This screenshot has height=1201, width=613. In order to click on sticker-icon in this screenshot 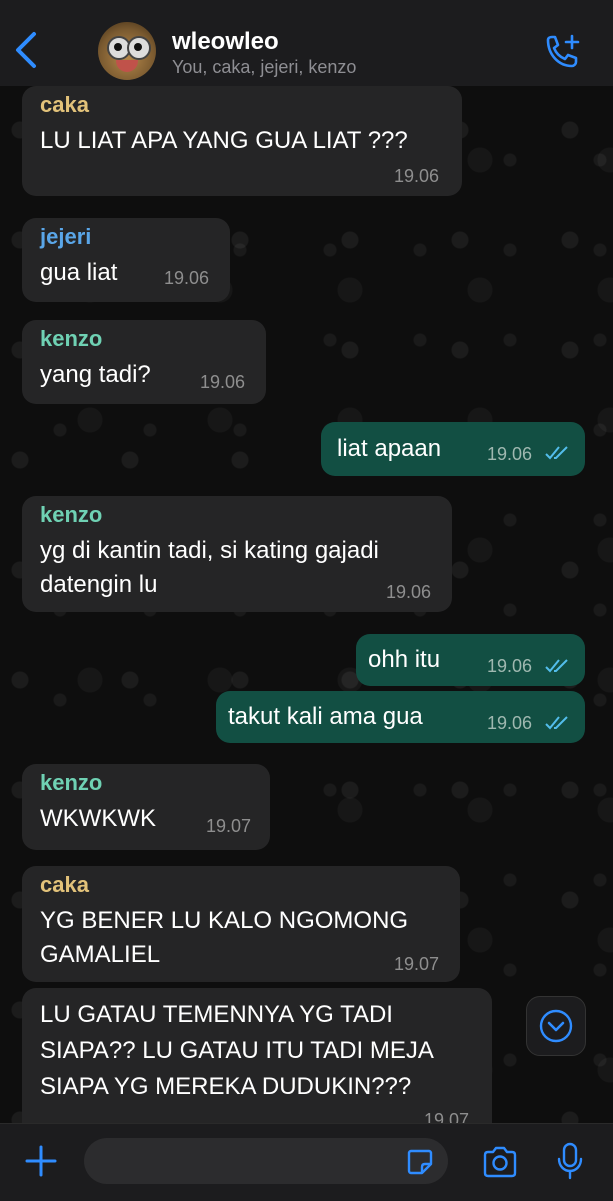, I will do `click(420, 1162)`.